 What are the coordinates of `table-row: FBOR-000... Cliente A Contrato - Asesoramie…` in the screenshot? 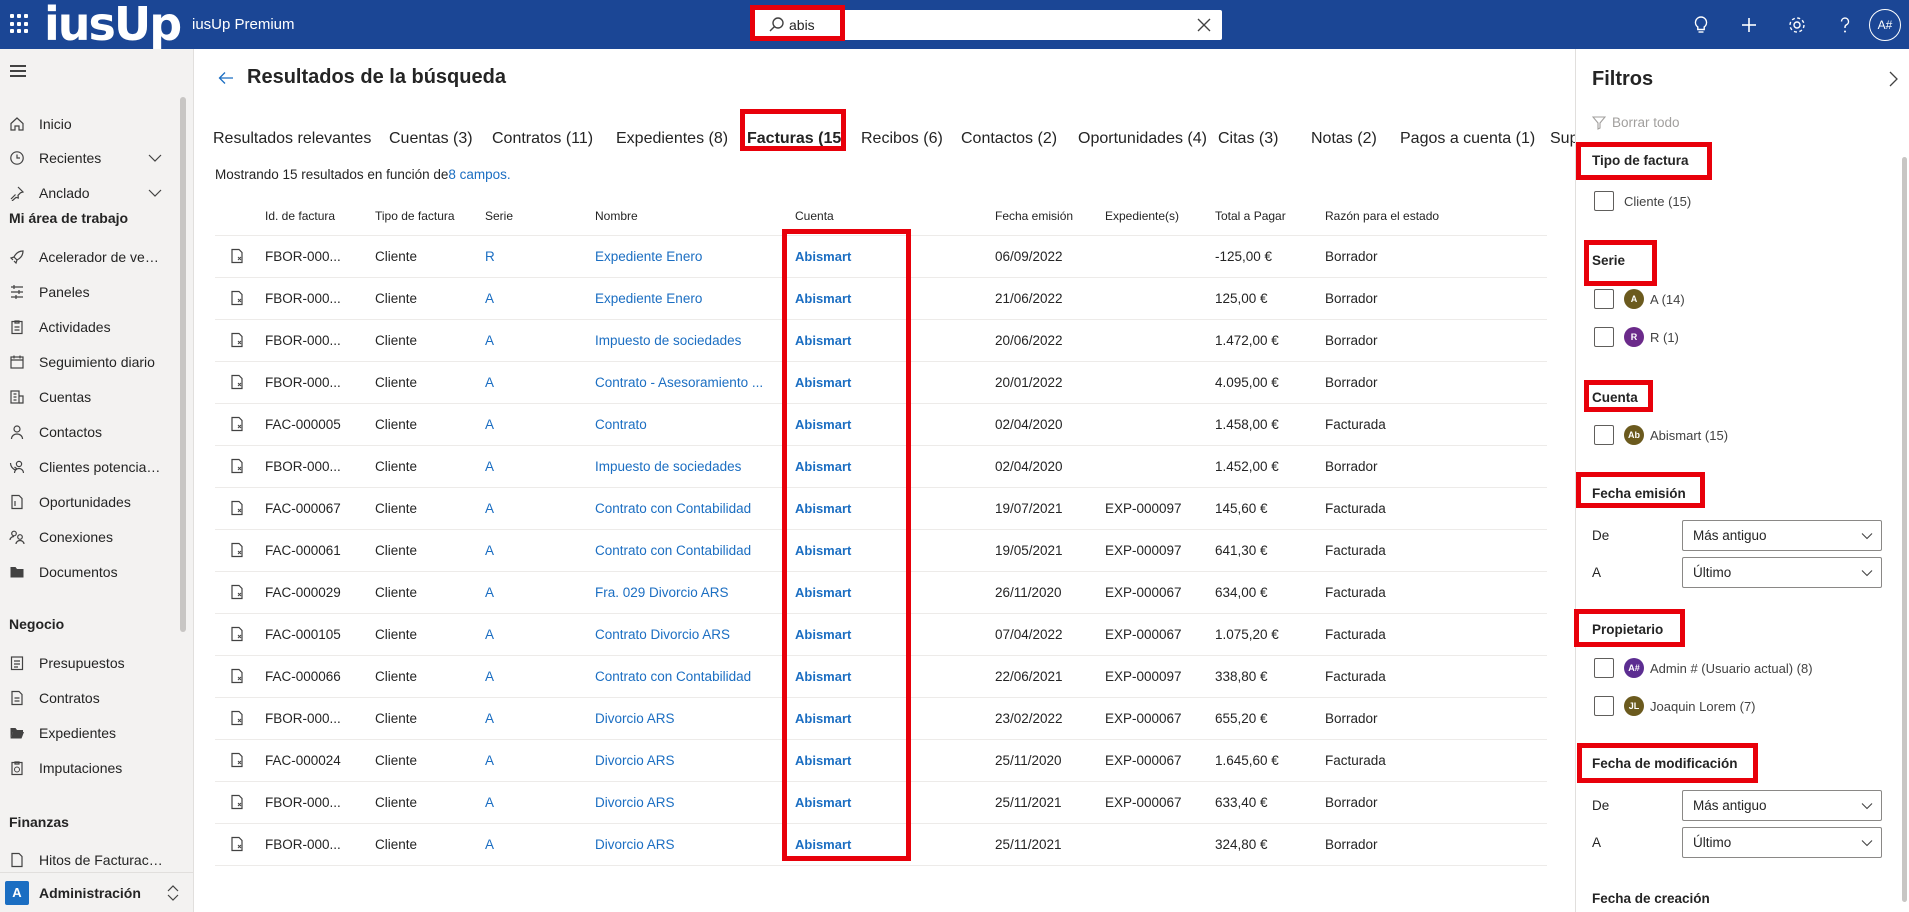 It's located at (881, 382).